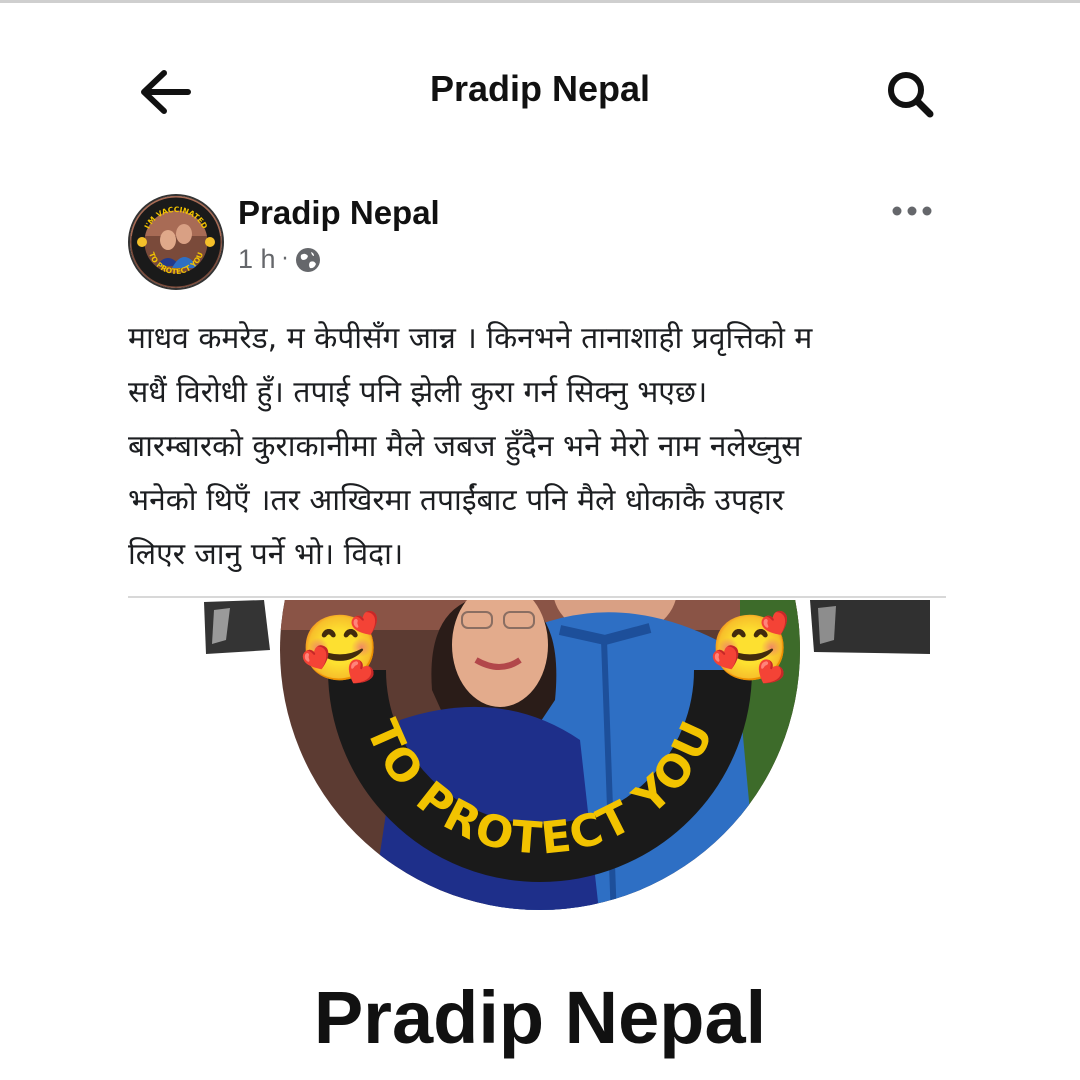 The image size is (1080, 1080). Describe the element at coordinates (176, 242) in the screenshot. I see `avatar: I'M VACCINATED TO PROTECT YOU` at that location.